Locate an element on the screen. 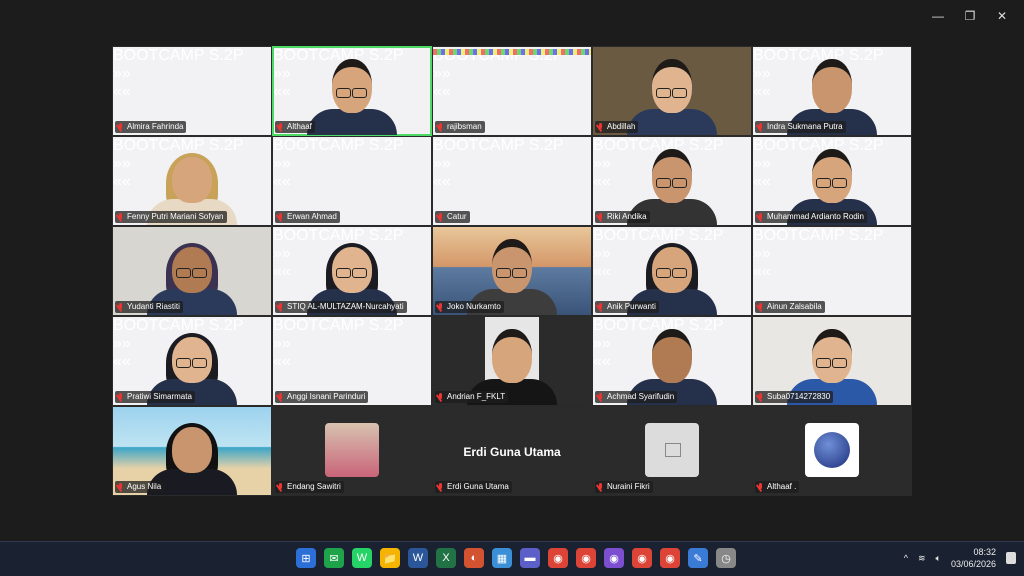 The height and width of the screenshot is (576, 1024). participant-tile: BOOTCAMP S.2P»» «« Riki Andika is located at coordinates (672, 181).